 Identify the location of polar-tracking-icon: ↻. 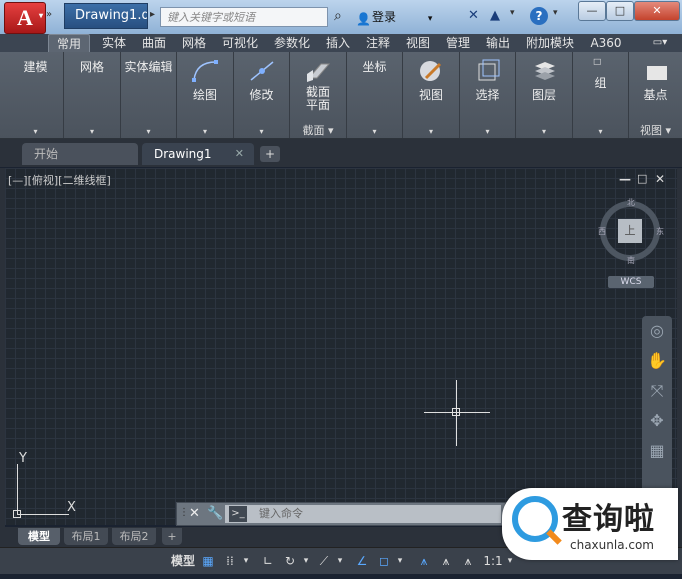
(290, 561).